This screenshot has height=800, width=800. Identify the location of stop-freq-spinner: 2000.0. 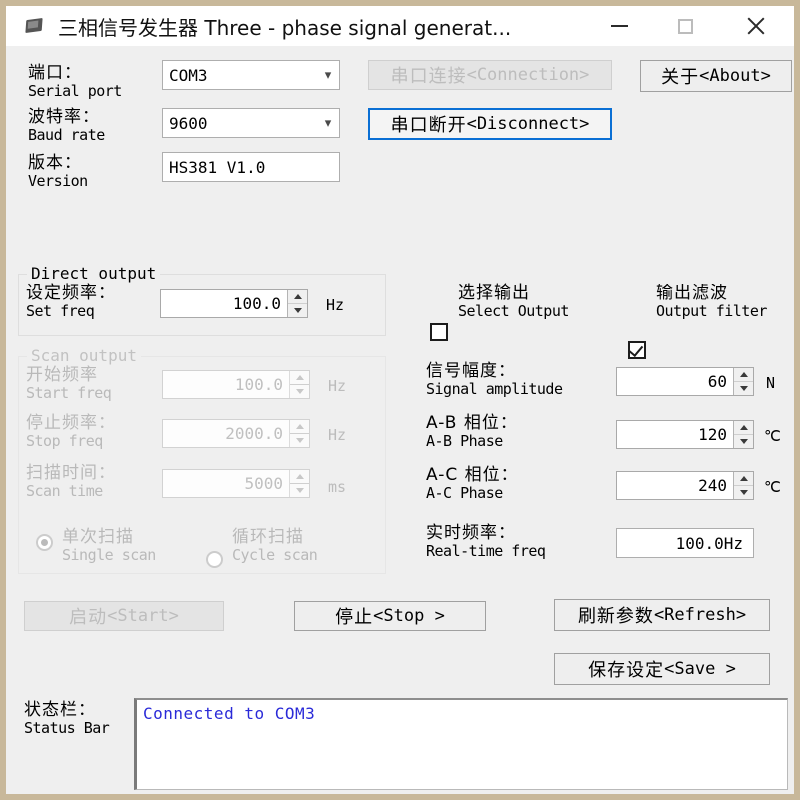
(236, 433).